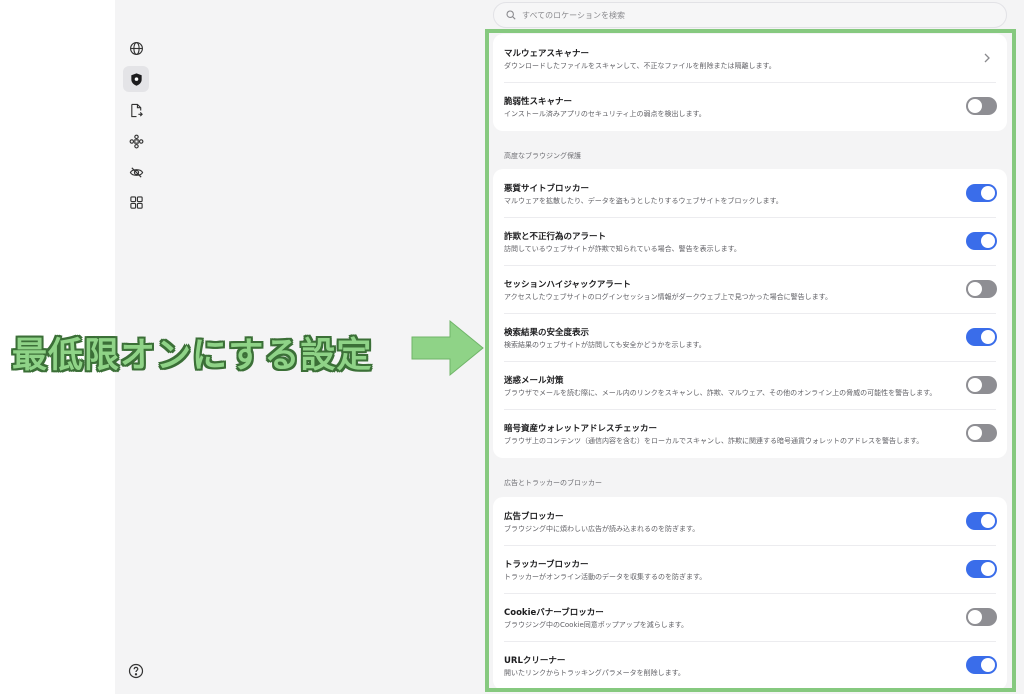  What do you see at coordinates (136, 671) in the screenshot?
I see `help-icon` at bounding box center [136, 671].